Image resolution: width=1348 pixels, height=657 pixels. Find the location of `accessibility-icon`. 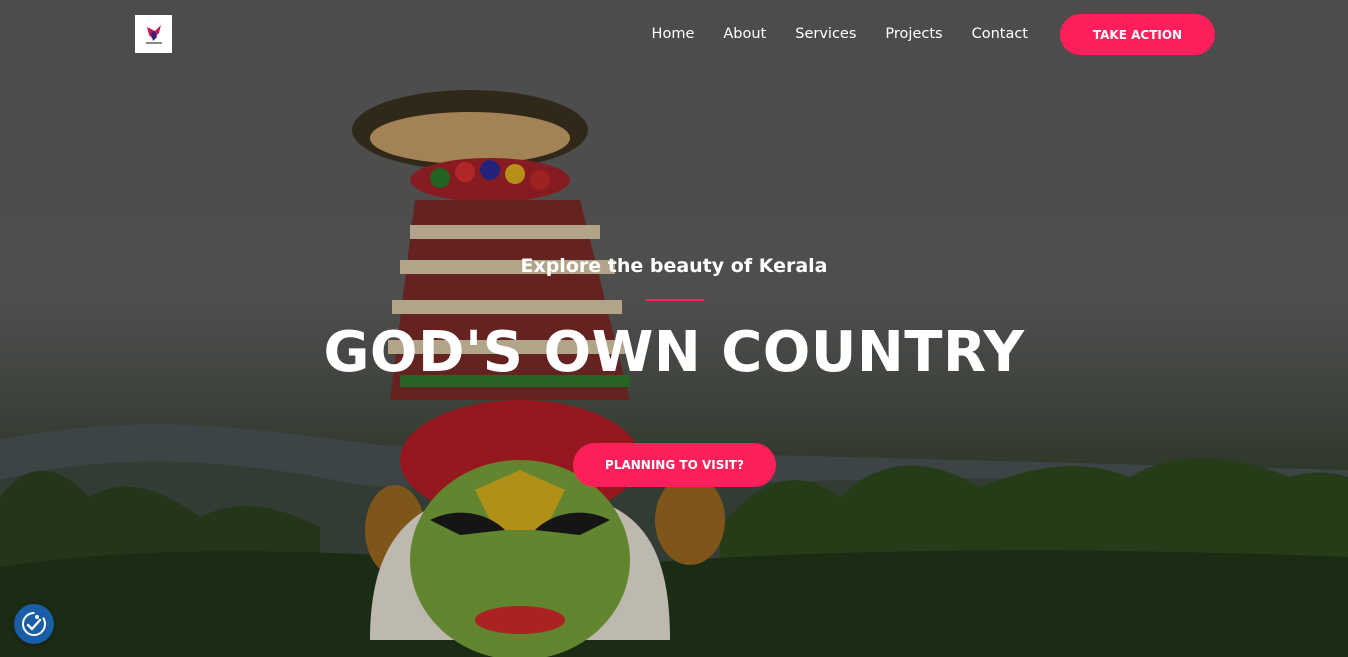

accessibility-icon is located at coordinates (34, 624).